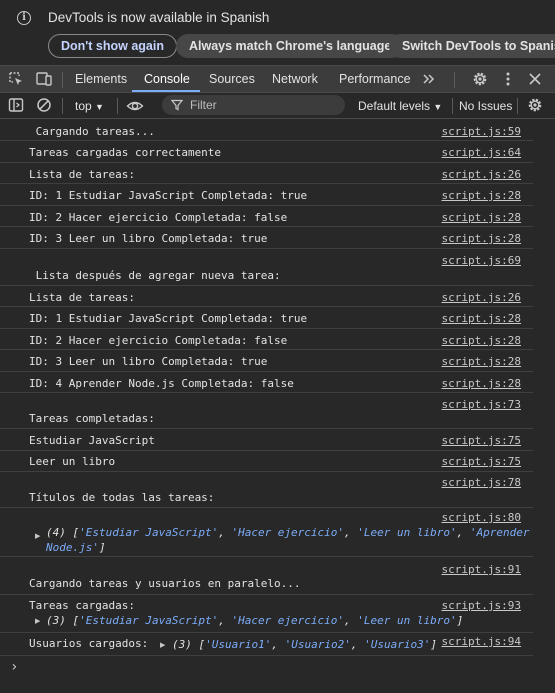 The width and height of the screenshot is (555, 693). Describe the element at coordinates (481, 482) in the screenshot. I see `source-link: script.js:78` at that location.